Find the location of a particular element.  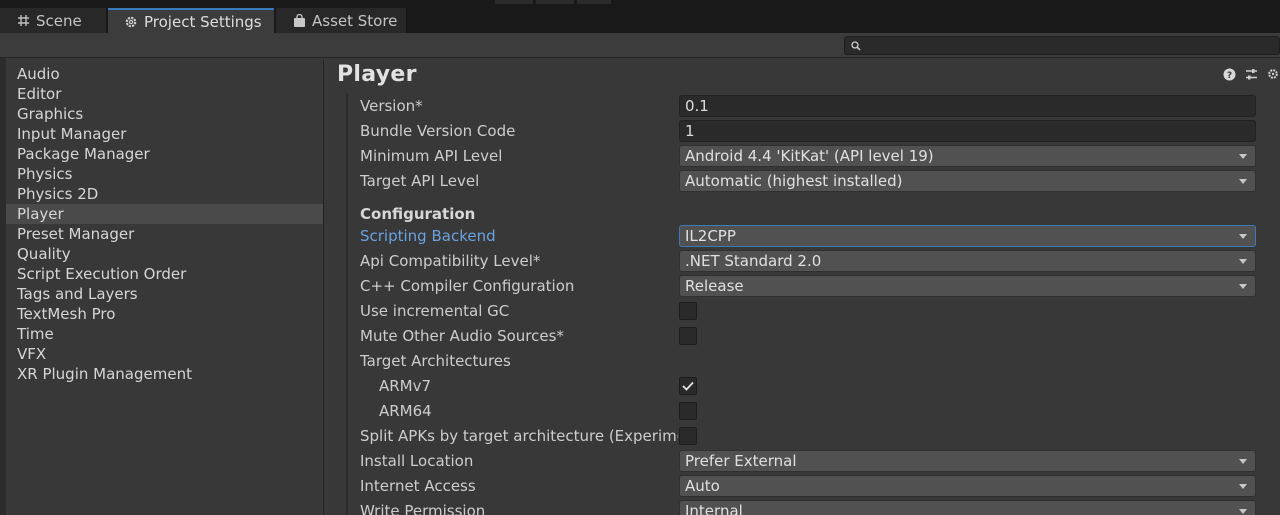

top-strip is located at coordinates (640, 4).